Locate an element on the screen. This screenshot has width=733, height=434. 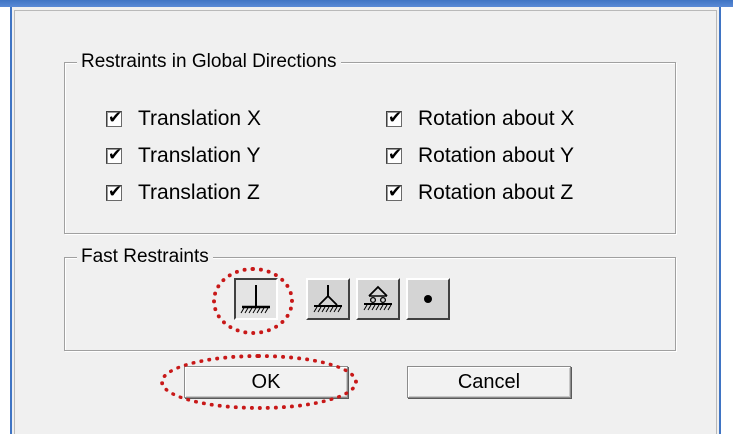
rotation-y-checkbox: ✔ Rotation about Y is located at coordinates (480, 156).